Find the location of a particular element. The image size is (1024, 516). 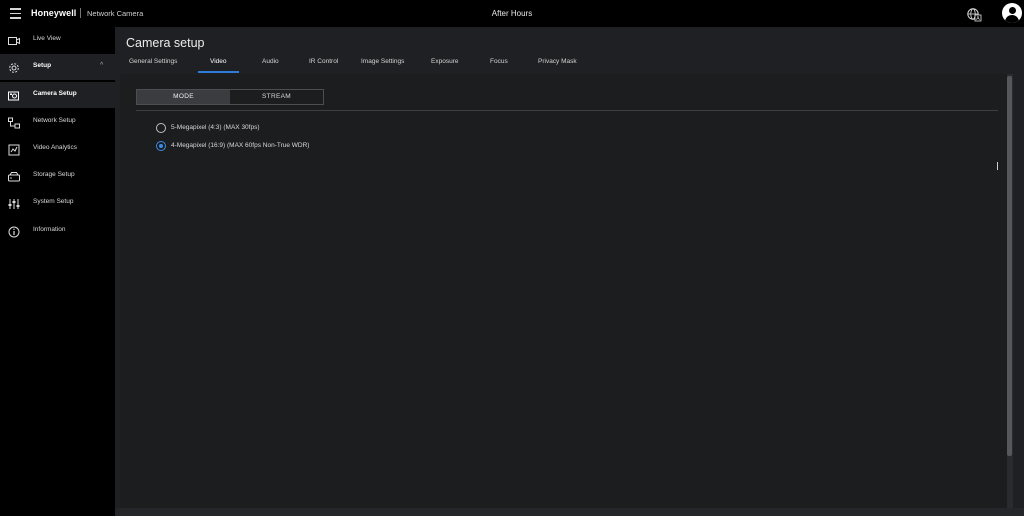

sidebar-item-video-analytics: Video Analytics is located at coordinates (57, 149).